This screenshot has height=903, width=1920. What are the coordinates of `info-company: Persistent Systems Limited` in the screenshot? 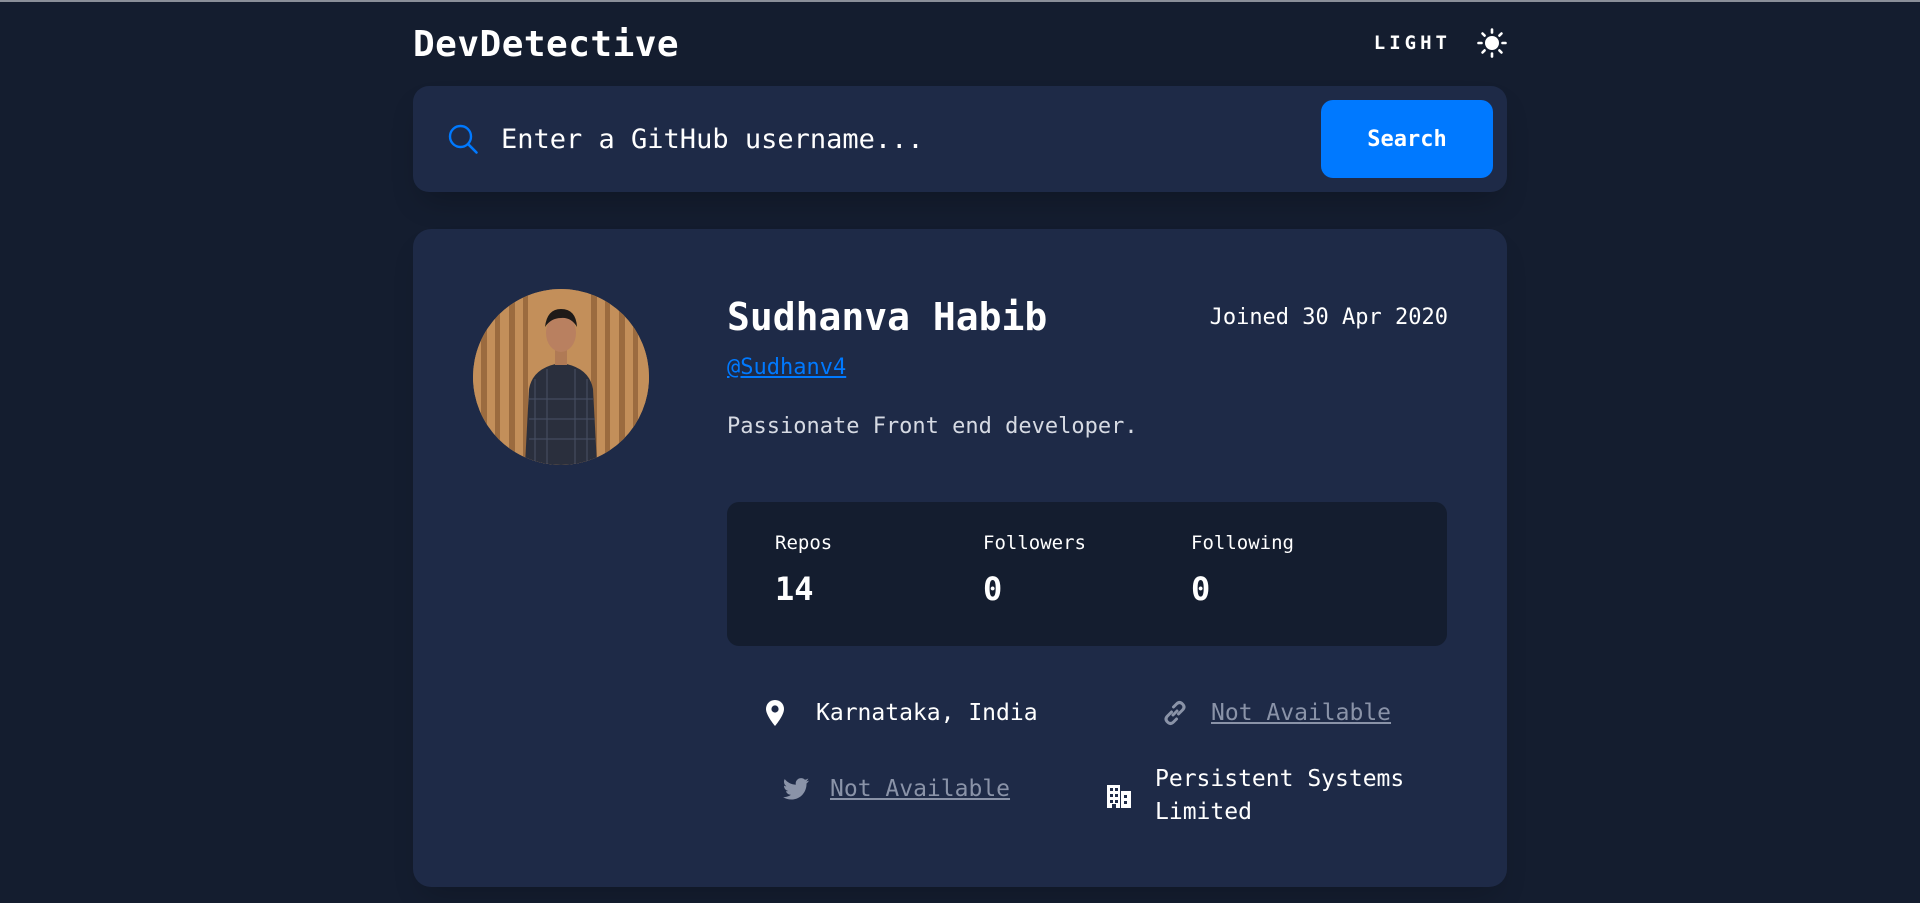 It's located at (1265, 796).